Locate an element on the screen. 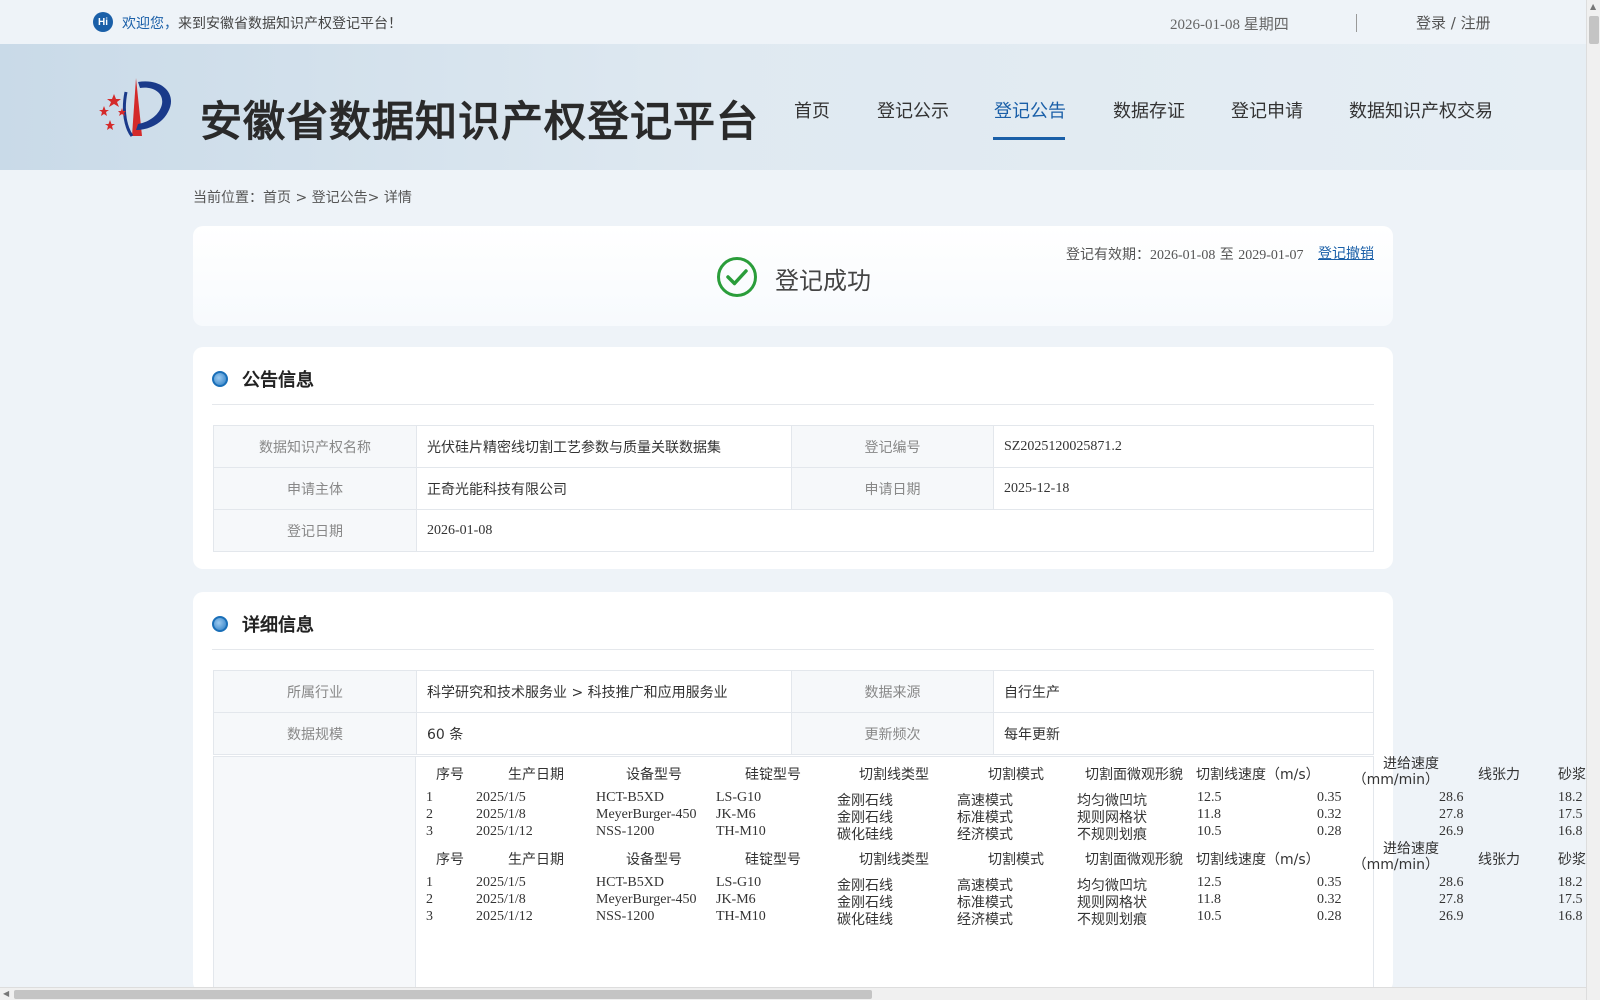  sample-data-cell: 18.2 is located at coordinates (1570, 797).